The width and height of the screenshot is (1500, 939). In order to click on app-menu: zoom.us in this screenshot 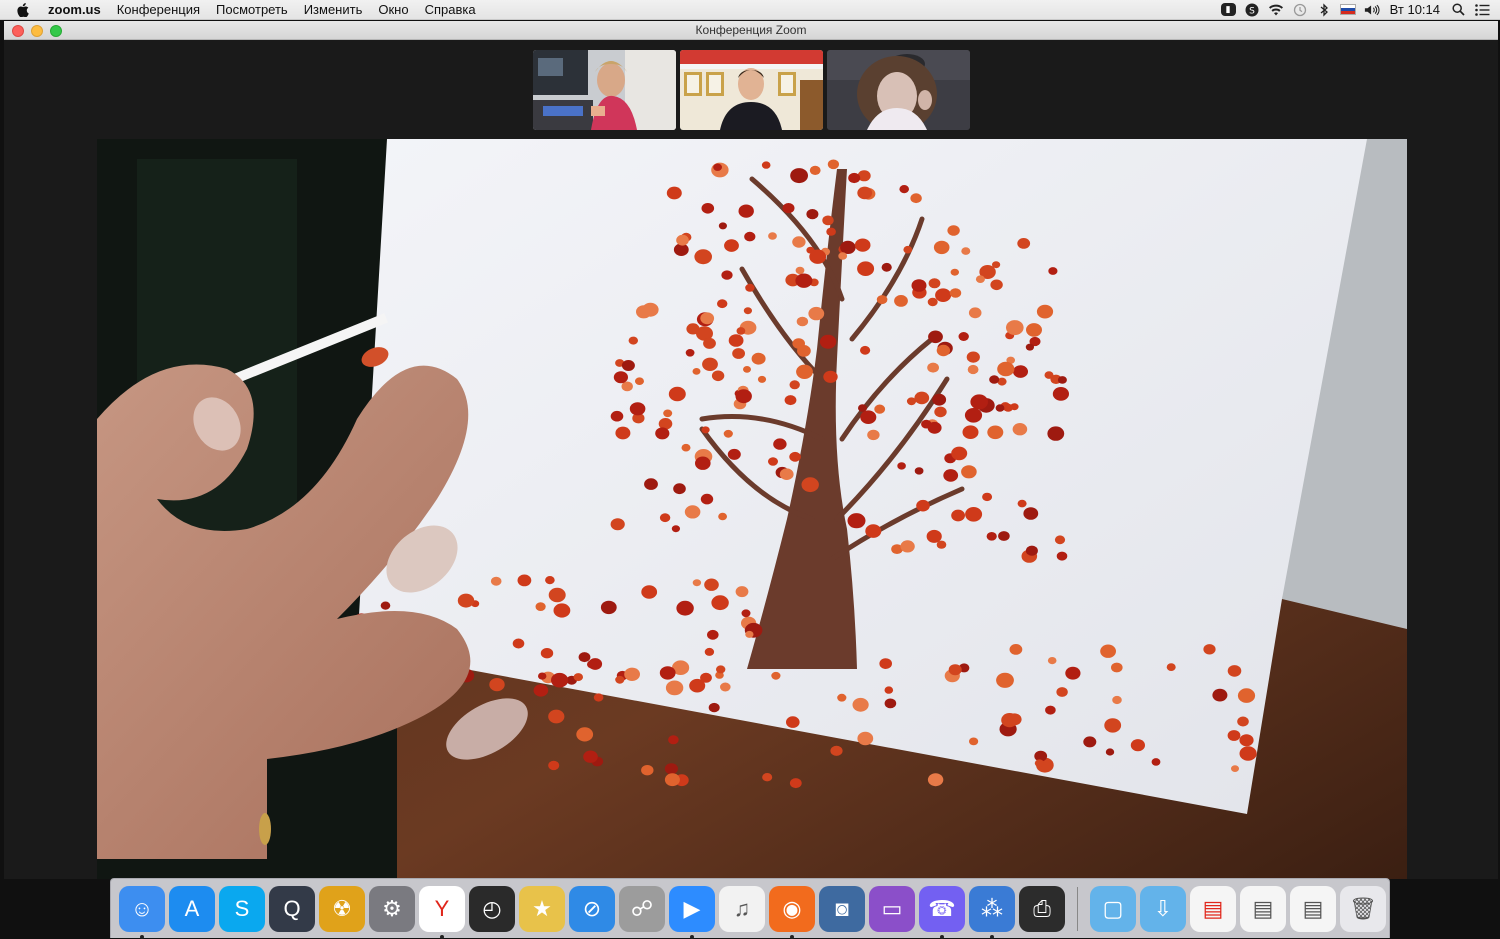, I will do `click(77, 10)`.